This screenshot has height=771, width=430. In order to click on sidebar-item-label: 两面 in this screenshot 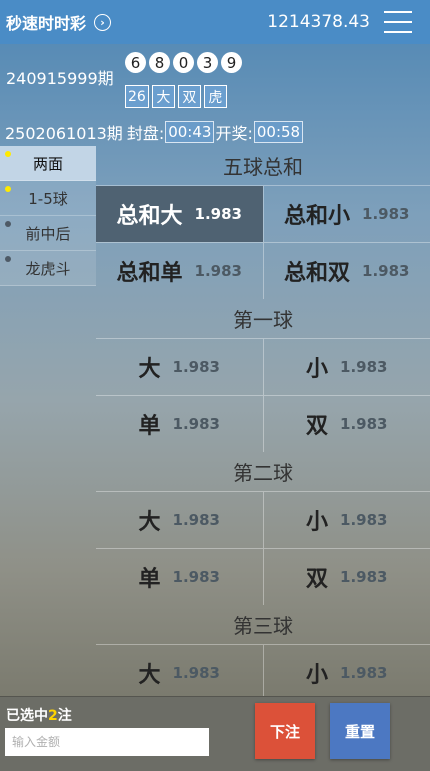, I will do `click(48, 163)`.